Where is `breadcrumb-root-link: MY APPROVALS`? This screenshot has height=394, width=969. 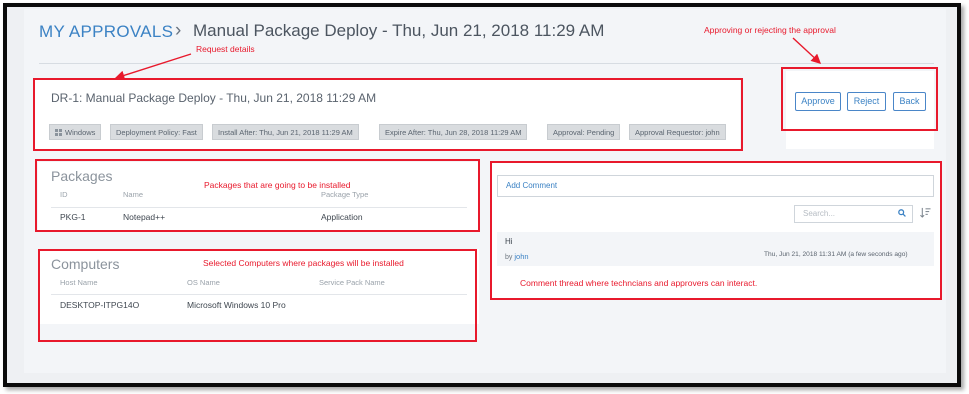
breadcrumb-root-link: MY APPROVALS is located at coordinates (106, 32).